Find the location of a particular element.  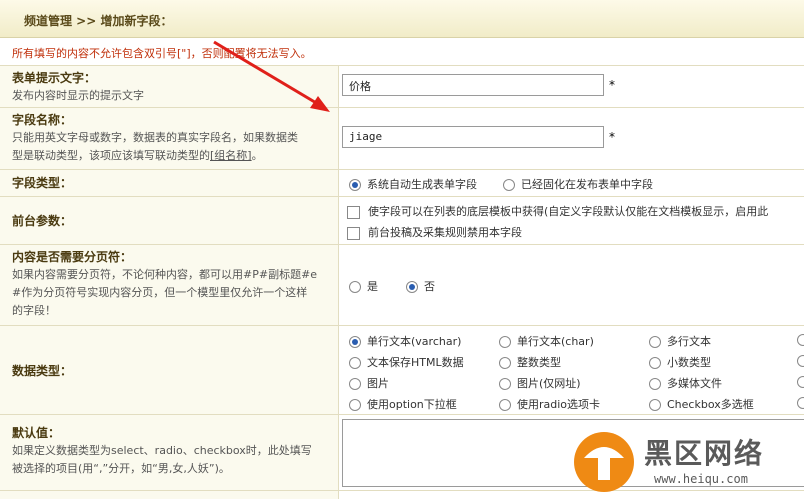

watermark-text: 黑区网络 is located at coordinates (704, 453).